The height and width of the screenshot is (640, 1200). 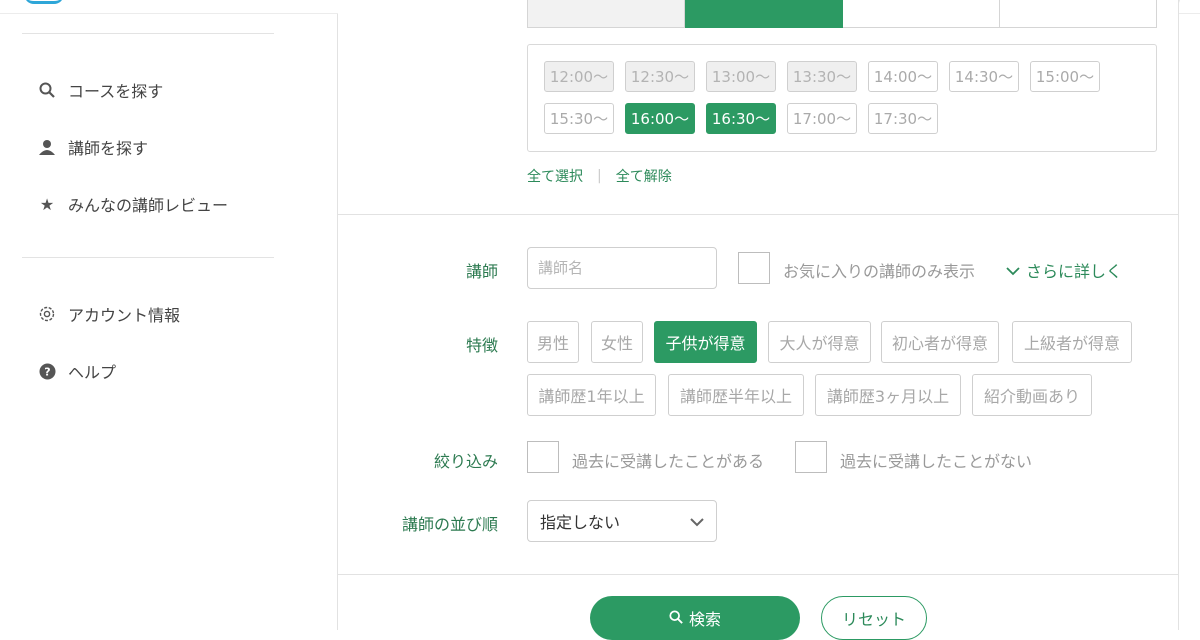 I want to click on time-slot: 13:00〜, so click(x=741, y=76).